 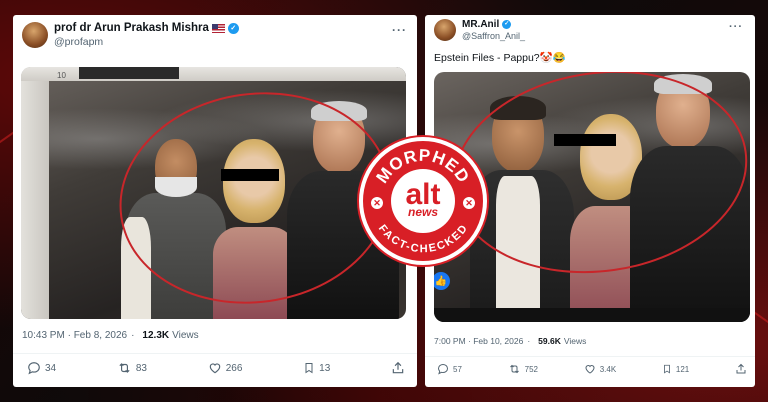 I want to click on reply-button: 34, so click(x=41, y=368).